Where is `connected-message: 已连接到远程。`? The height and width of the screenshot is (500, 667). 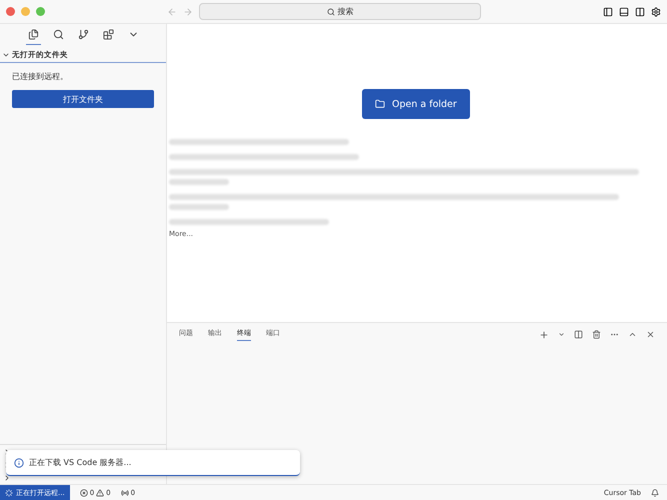
connected-message: 已连接到远程。 is located at coordinates (40, 76).